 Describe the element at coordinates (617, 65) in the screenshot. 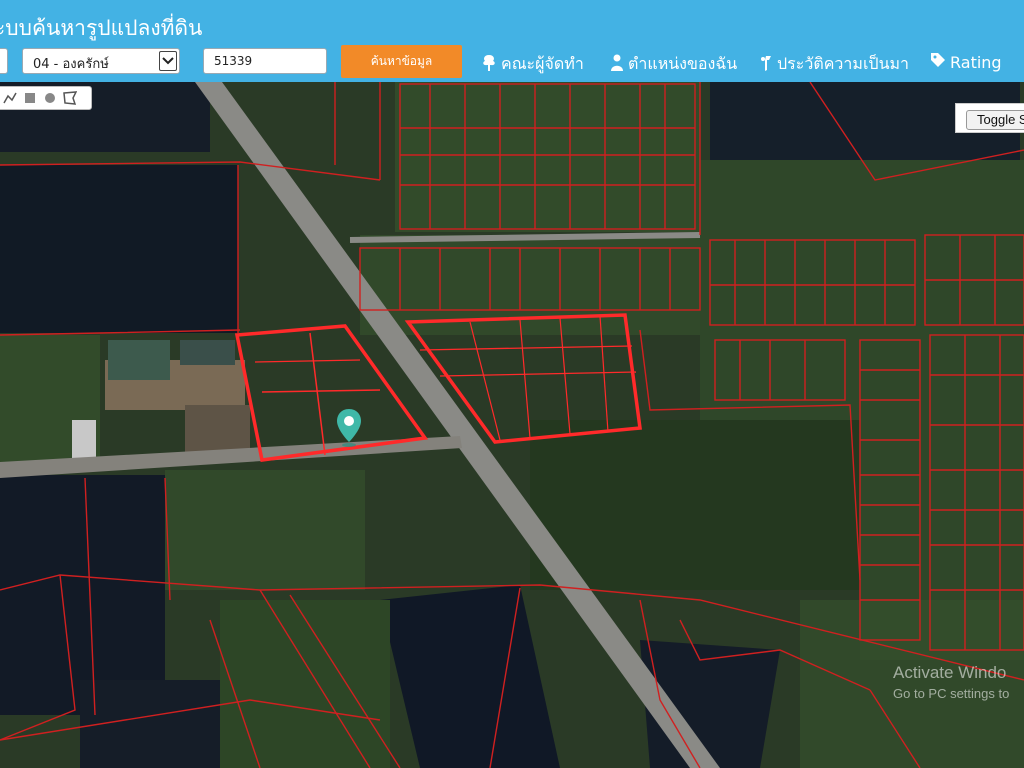

I see `person-icon` at that location.